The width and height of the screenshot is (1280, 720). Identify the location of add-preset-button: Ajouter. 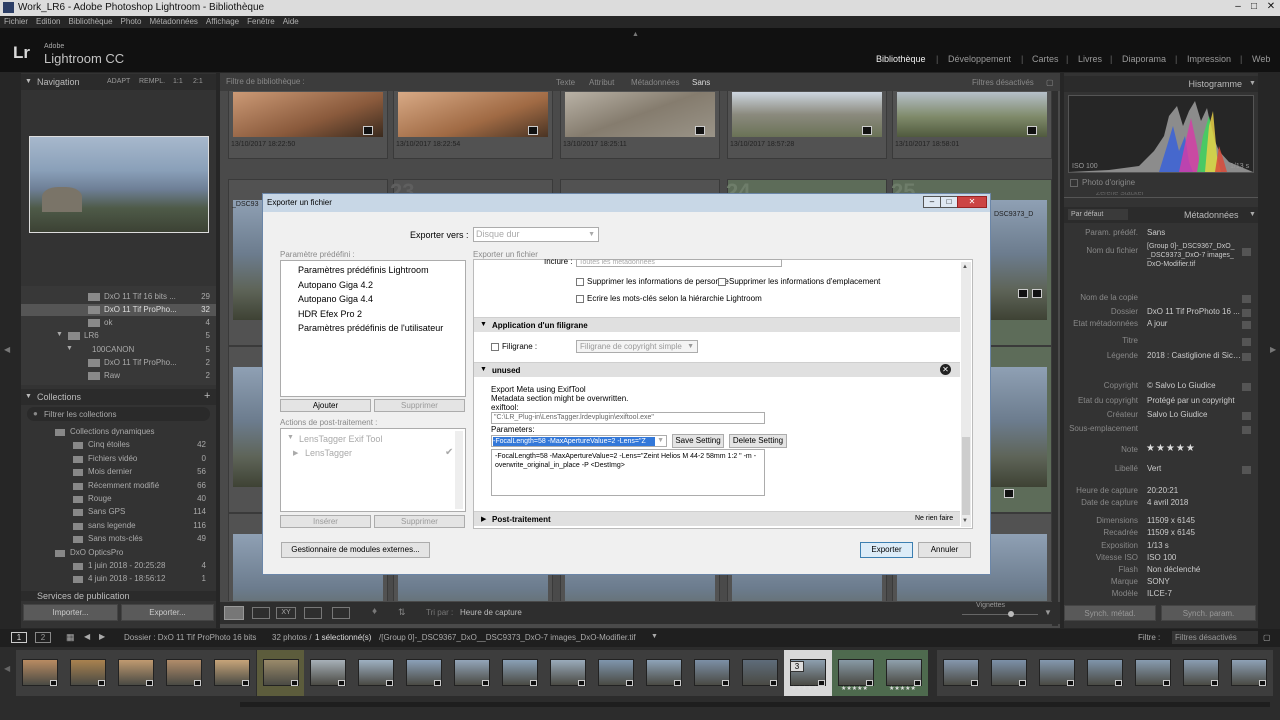
(325, 405).